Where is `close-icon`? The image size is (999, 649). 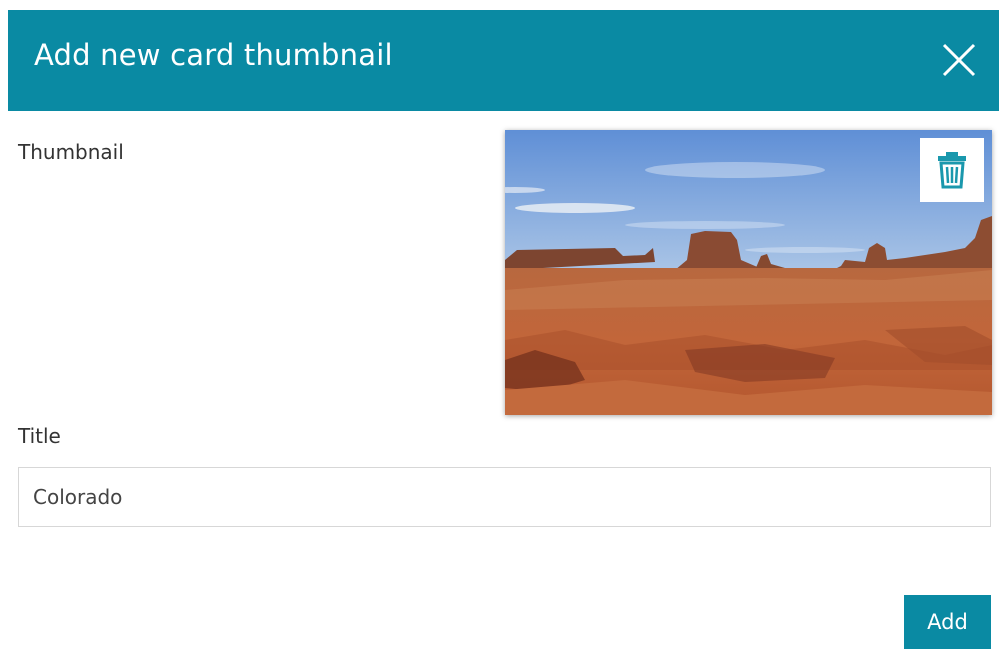
close-icon is located at coordinates (959, 60).